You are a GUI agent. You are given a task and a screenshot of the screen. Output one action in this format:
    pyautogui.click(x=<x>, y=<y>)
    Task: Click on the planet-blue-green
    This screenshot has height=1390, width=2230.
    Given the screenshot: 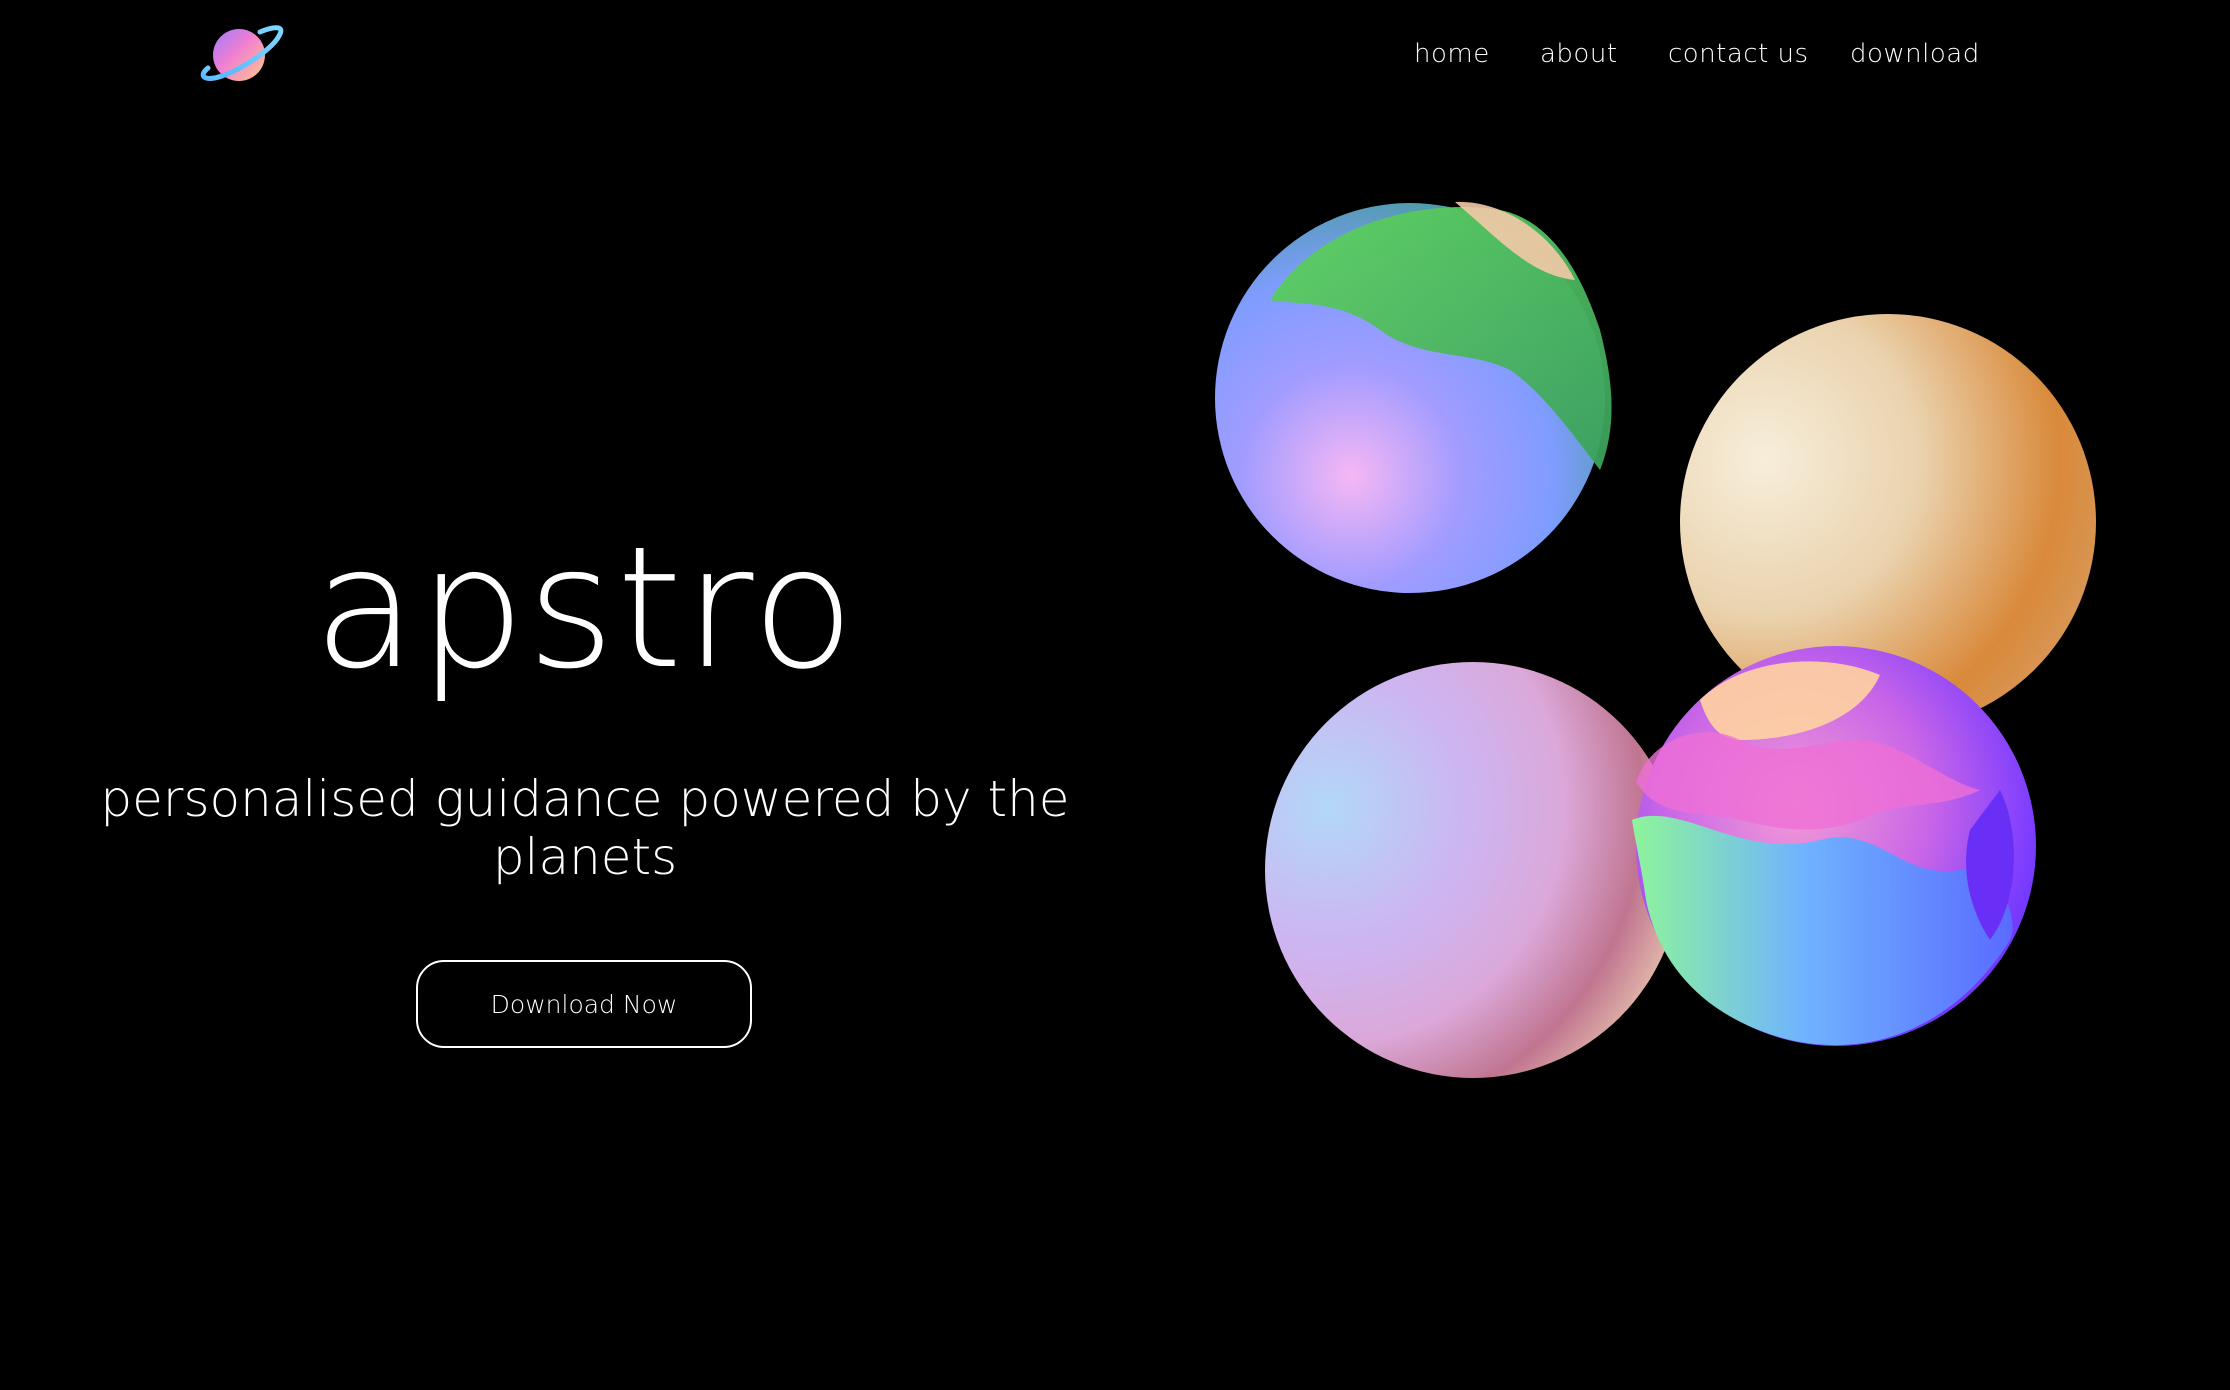 What is the action you would take?
    pyautogui.click(x=1413, y=397)
    